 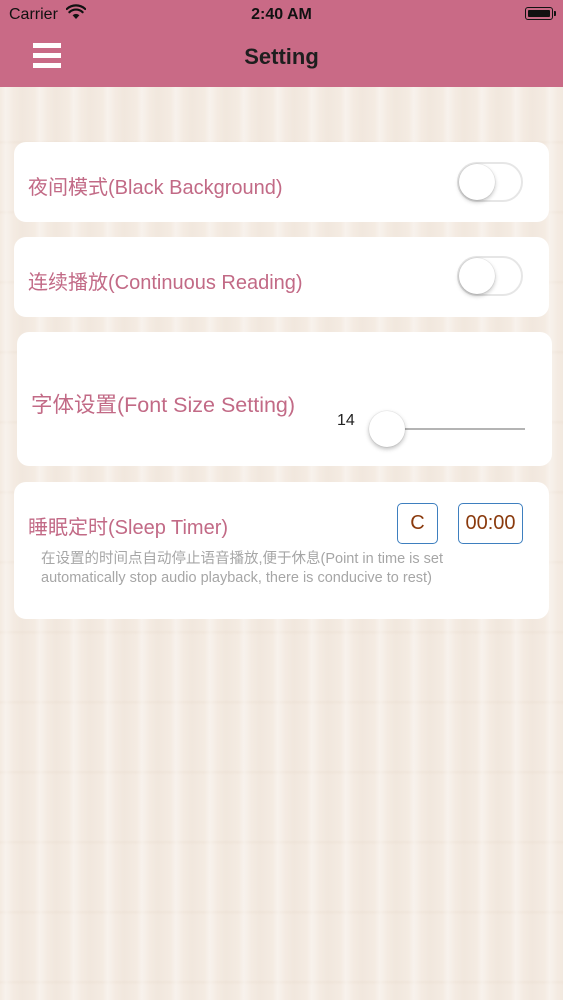 I want to click on sleep-timer-cancel-button: C, so click(x=417, y=523).